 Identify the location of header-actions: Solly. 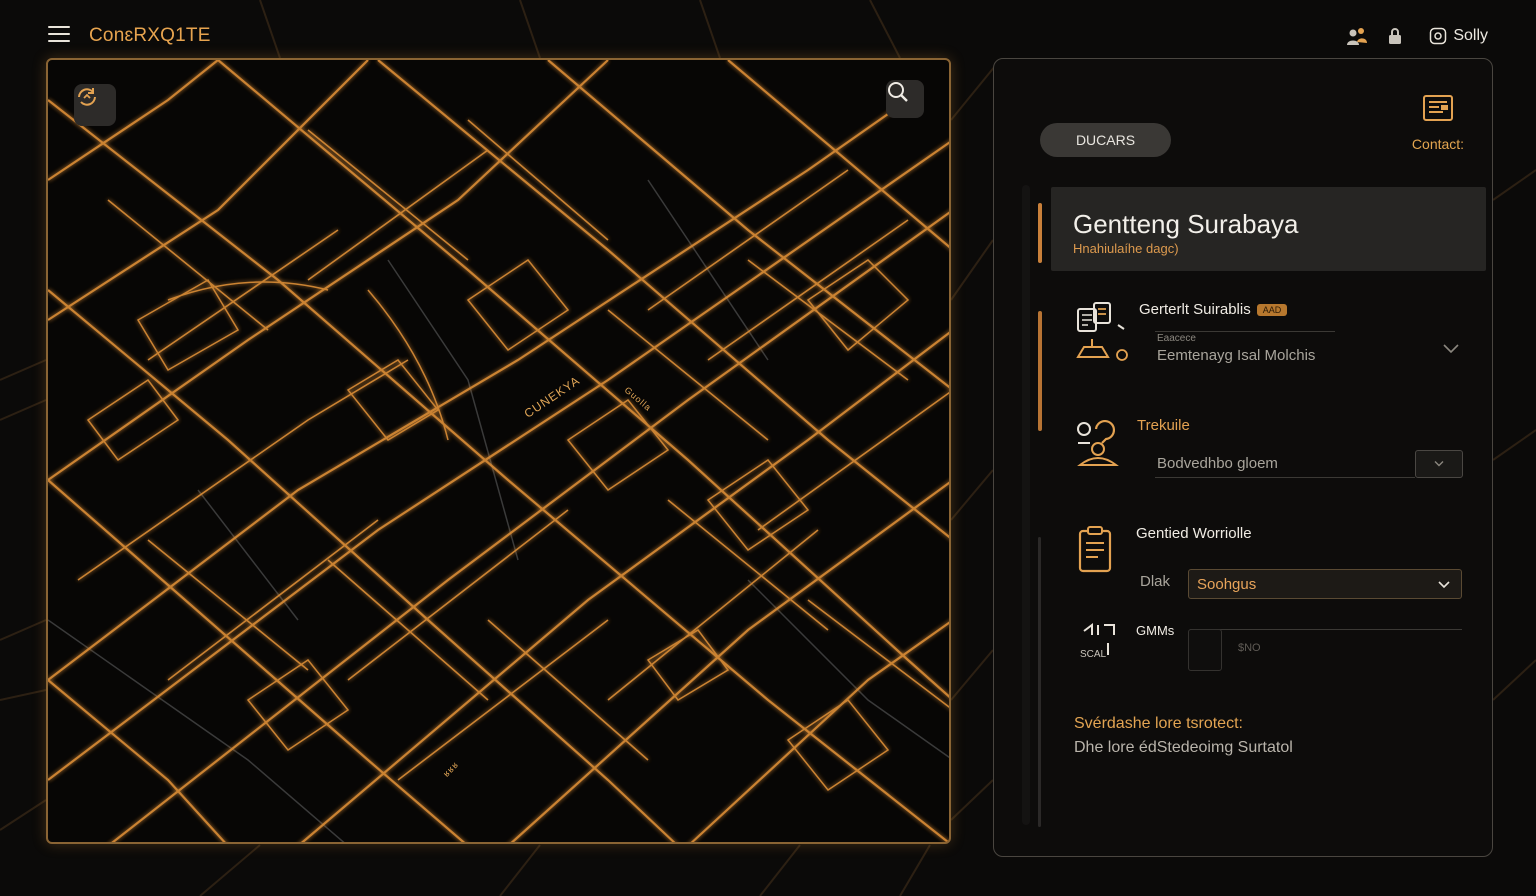
(1416, 36).